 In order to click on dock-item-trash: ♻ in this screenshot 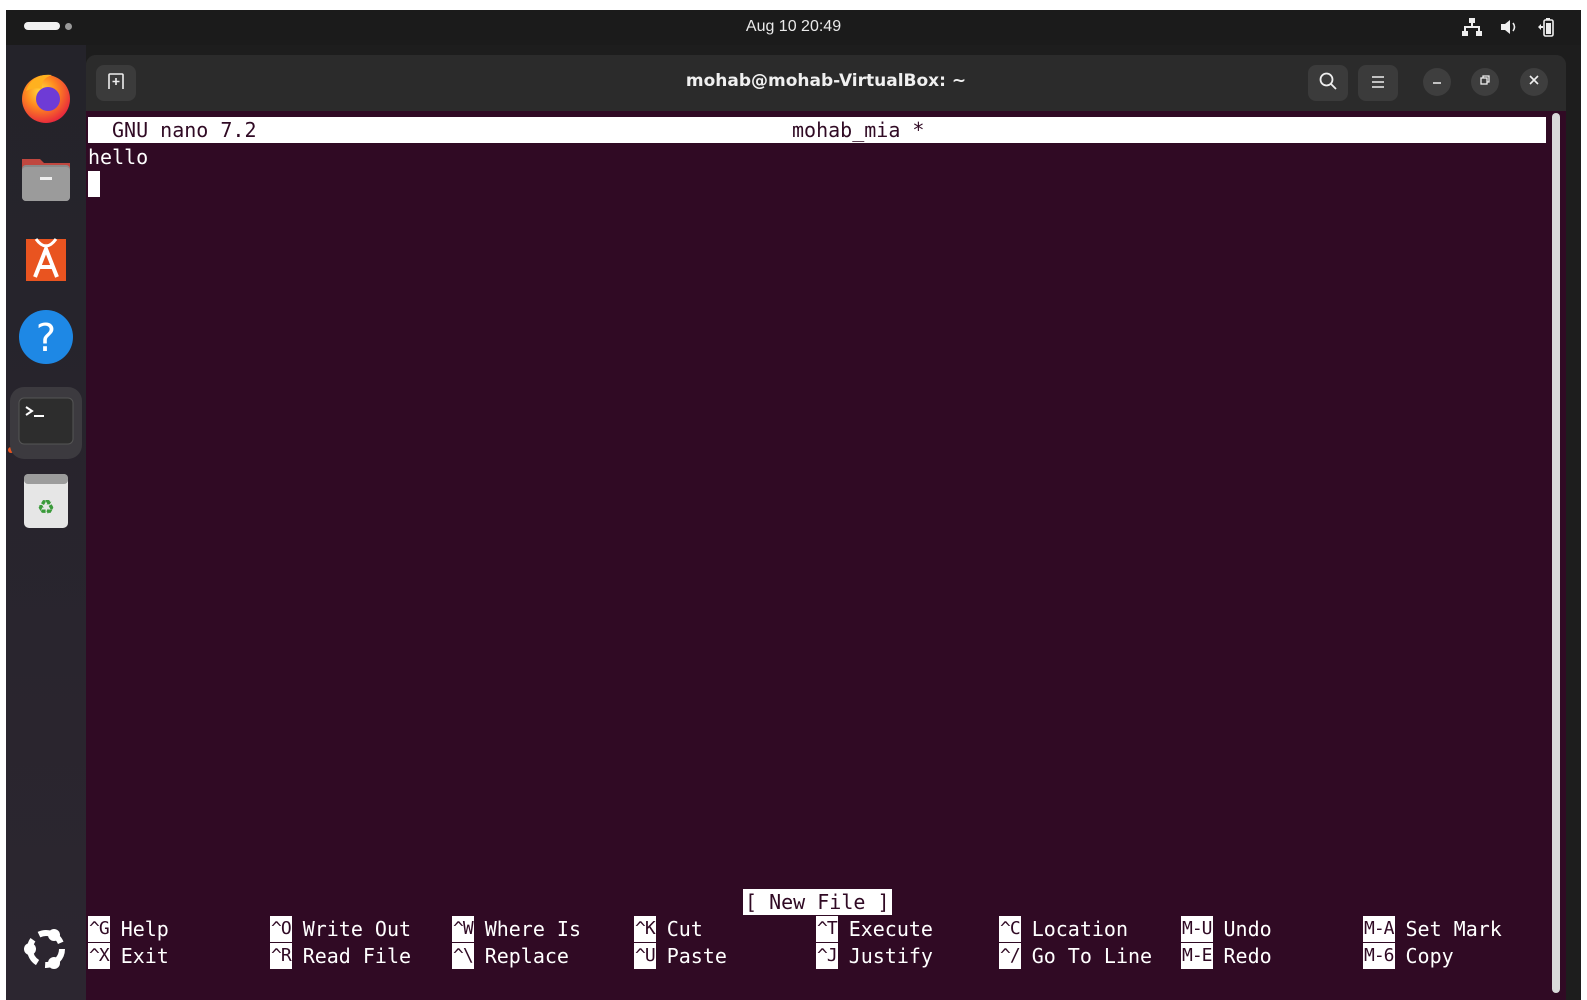, I will do `click(46, 503)`.